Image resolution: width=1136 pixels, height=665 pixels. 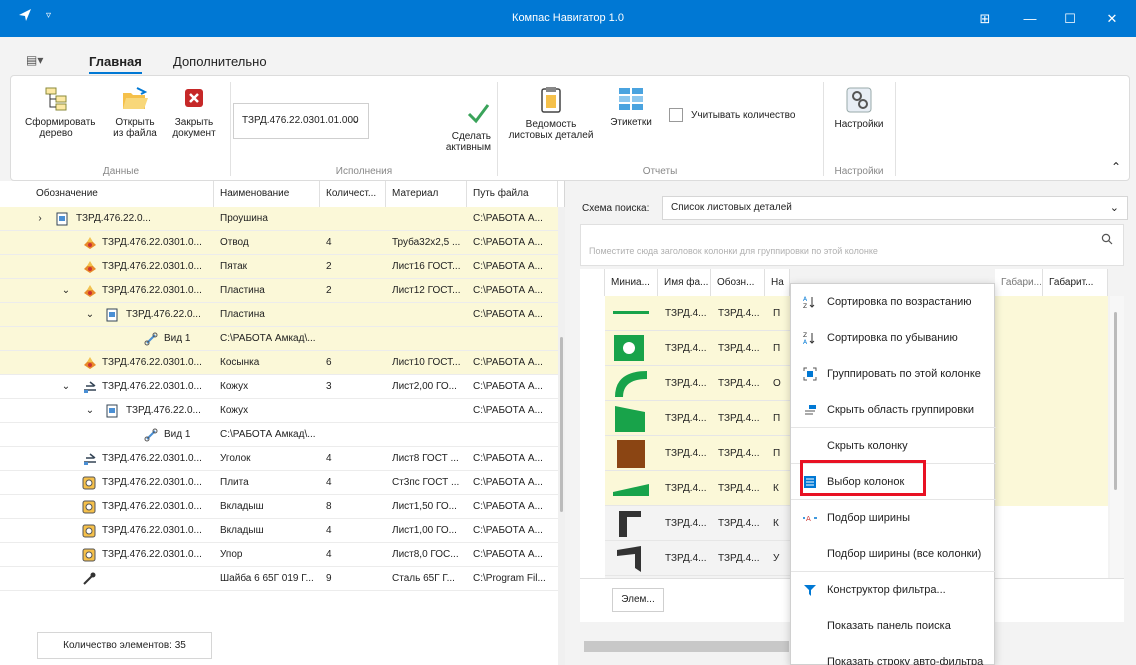 What do you see at coordinates (676, 115) in the screenshot?
I see `count-quantity-checkbox` at bounding box center [676, 115].